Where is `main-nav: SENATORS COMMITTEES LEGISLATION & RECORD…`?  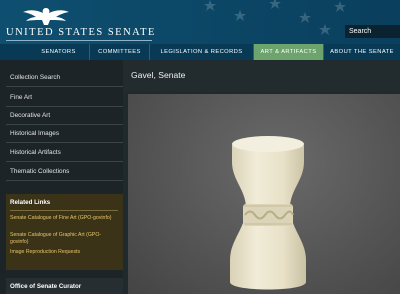
main-nav: SENATORS COMMITTEES LEGISLATION & RECORD… is located at coordinates (200, 52).